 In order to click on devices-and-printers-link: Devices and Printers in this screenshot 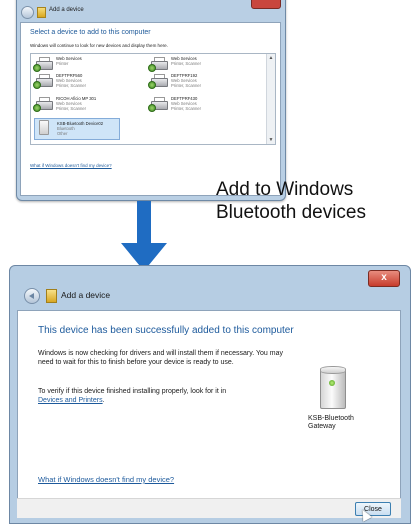, I will do `click(70, 400)`.